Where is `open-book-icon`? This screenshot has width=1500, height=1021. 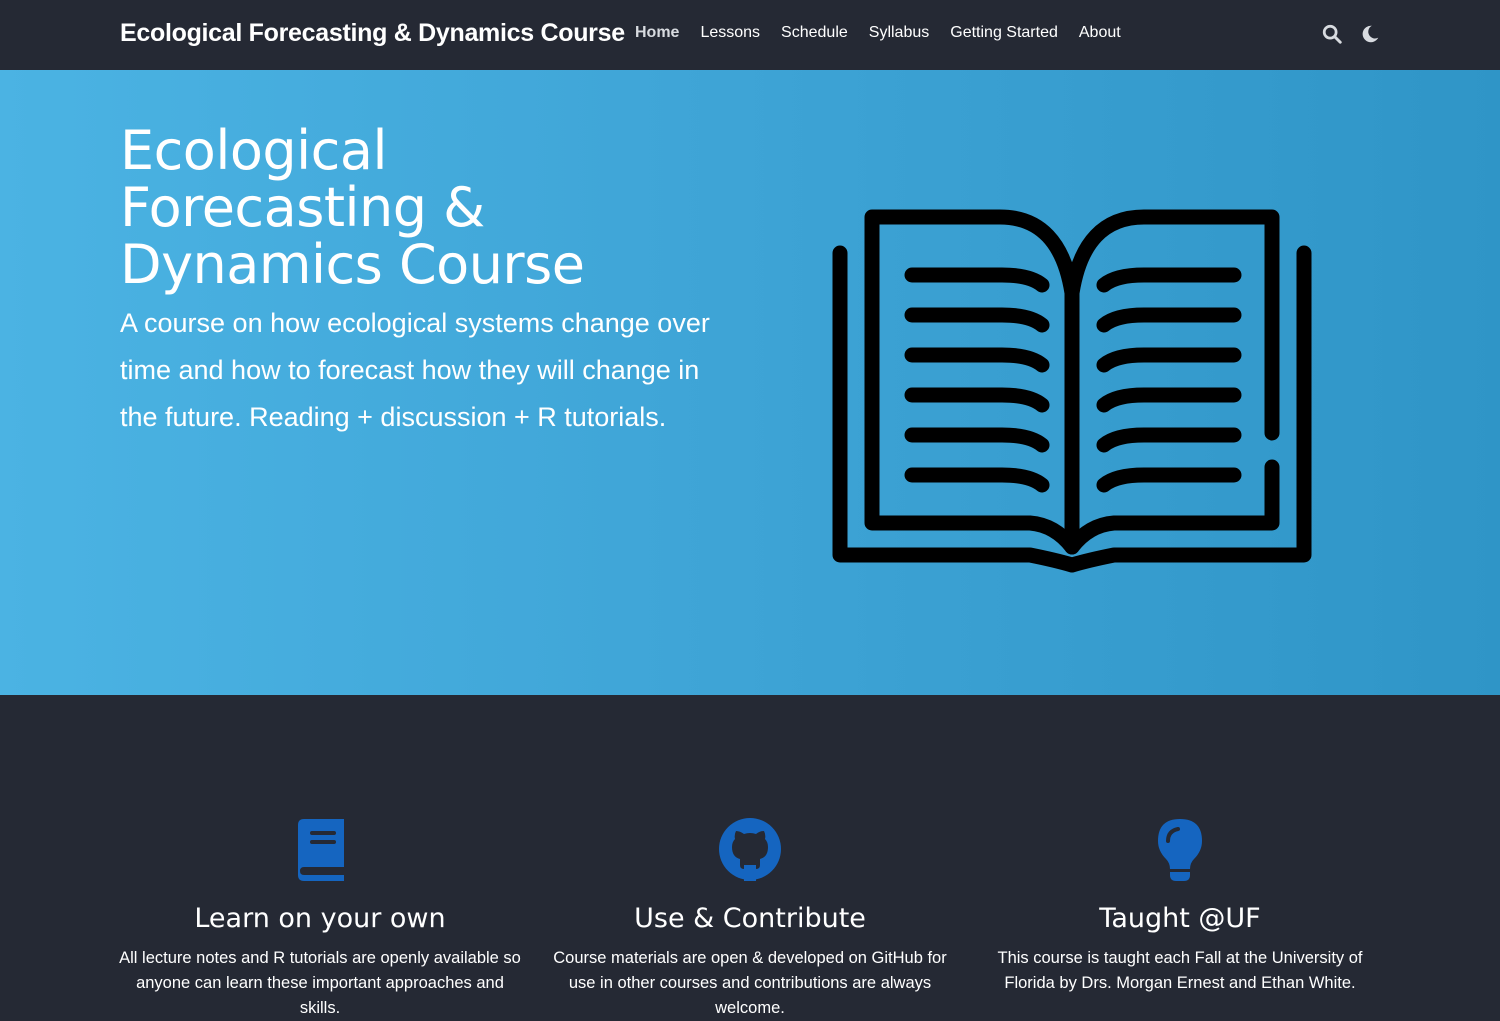
open-book-icon is located at coordinates (1073, 392).